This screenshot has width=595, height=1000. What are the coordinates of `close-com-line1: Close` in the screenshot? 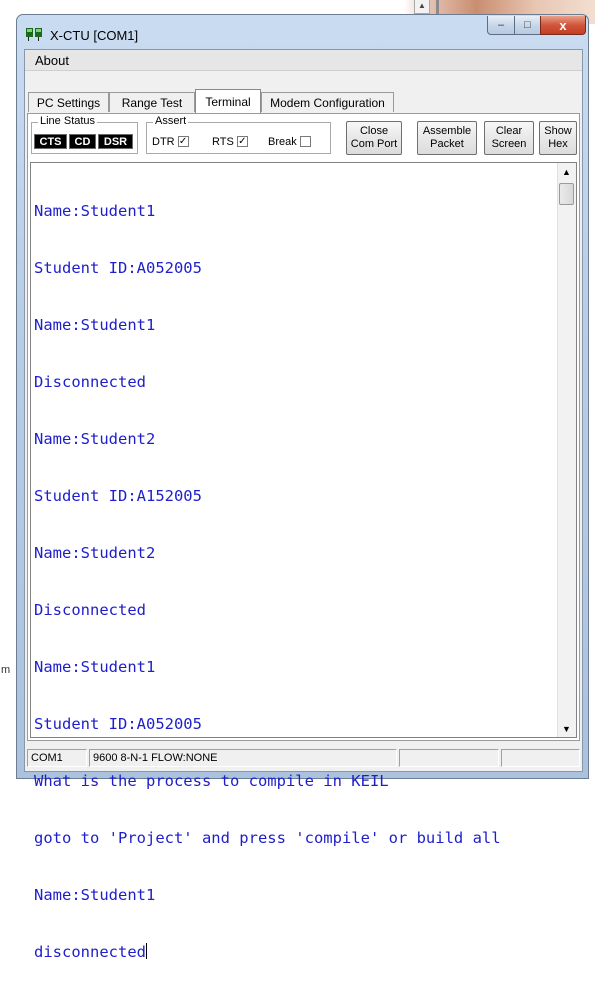 It's located at (374, 131).